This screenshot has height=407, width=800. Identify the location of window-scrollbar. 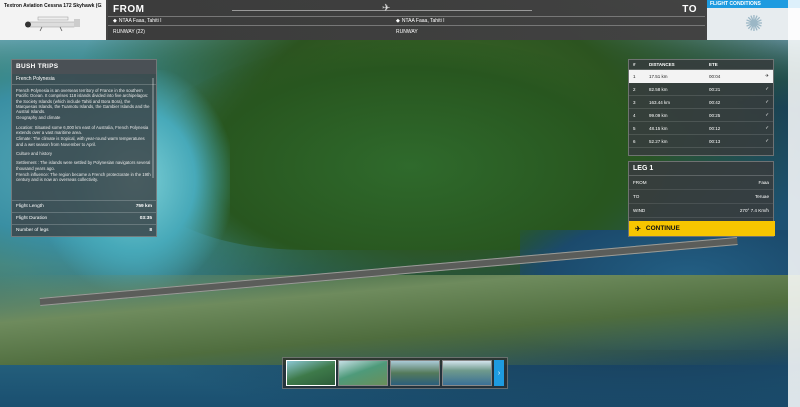
(794, 203).